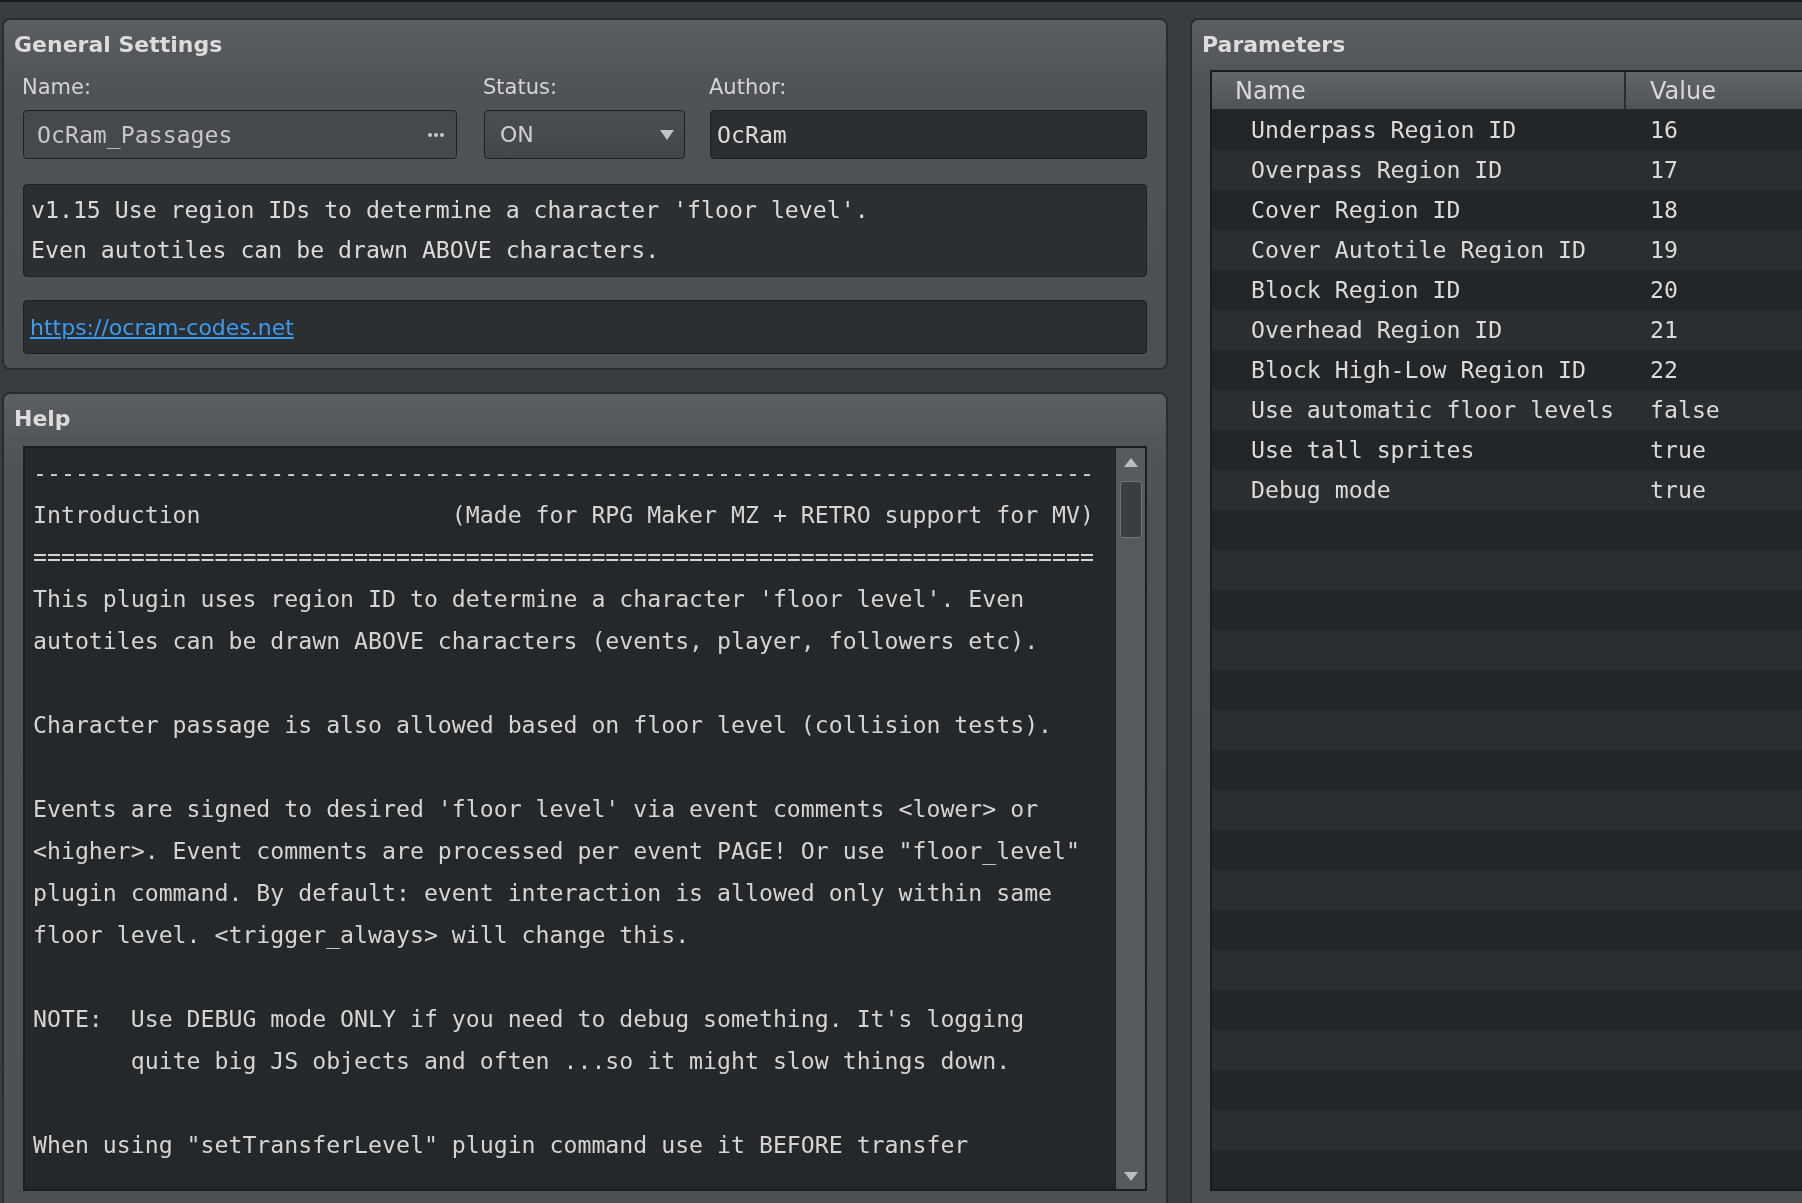 This screenshot has height=1203, width=1802. What do you see at coordinates (436, 134) in the screenshot?
I see `ellipsis-icon` at bounding box center [436, 134].